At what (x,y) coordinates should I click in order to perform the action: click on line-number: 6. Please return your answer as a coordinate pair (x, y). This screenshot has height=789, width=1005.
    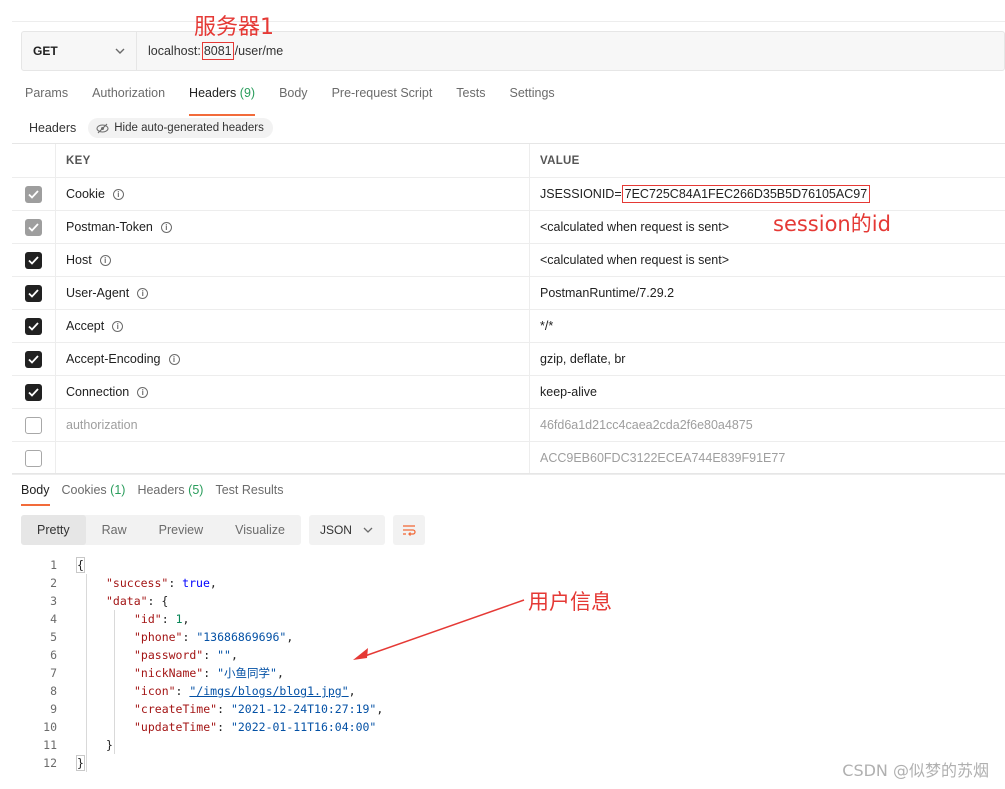
    Looking at the image, I should click on (53, 655).